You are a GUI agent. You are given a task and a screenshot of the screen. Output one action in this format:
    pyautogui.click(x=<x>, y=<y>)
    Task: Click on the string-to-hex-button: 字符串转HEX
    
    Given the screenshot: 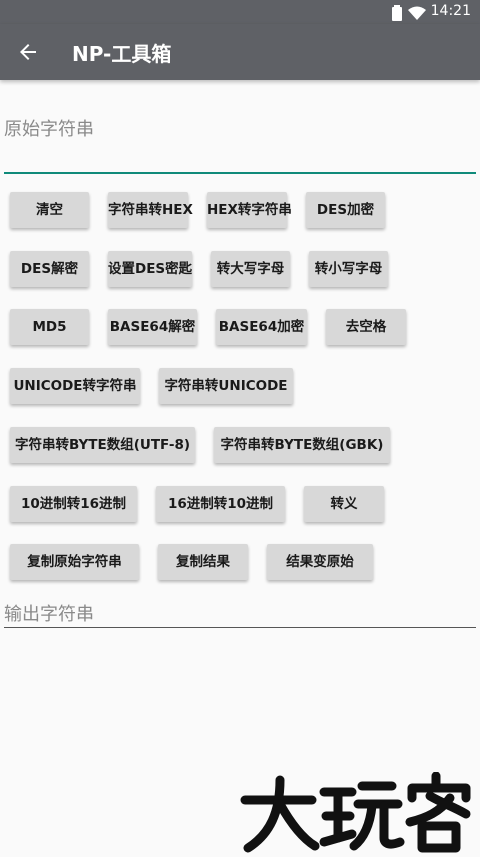 What is the action you would take?
    pyautogui.click(x=150, y=210)
    